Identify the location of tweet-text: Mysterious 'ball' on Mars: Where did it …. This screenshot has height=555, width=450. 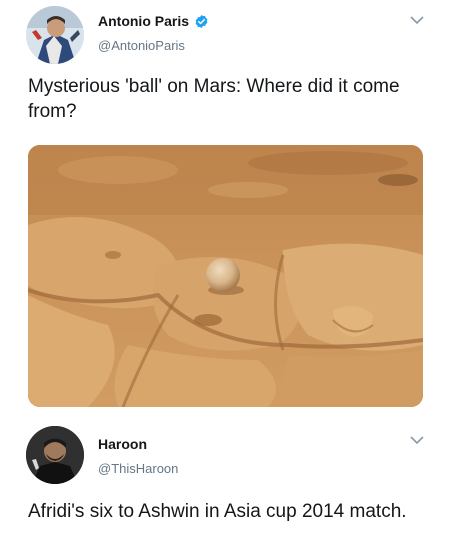
(214, 99).